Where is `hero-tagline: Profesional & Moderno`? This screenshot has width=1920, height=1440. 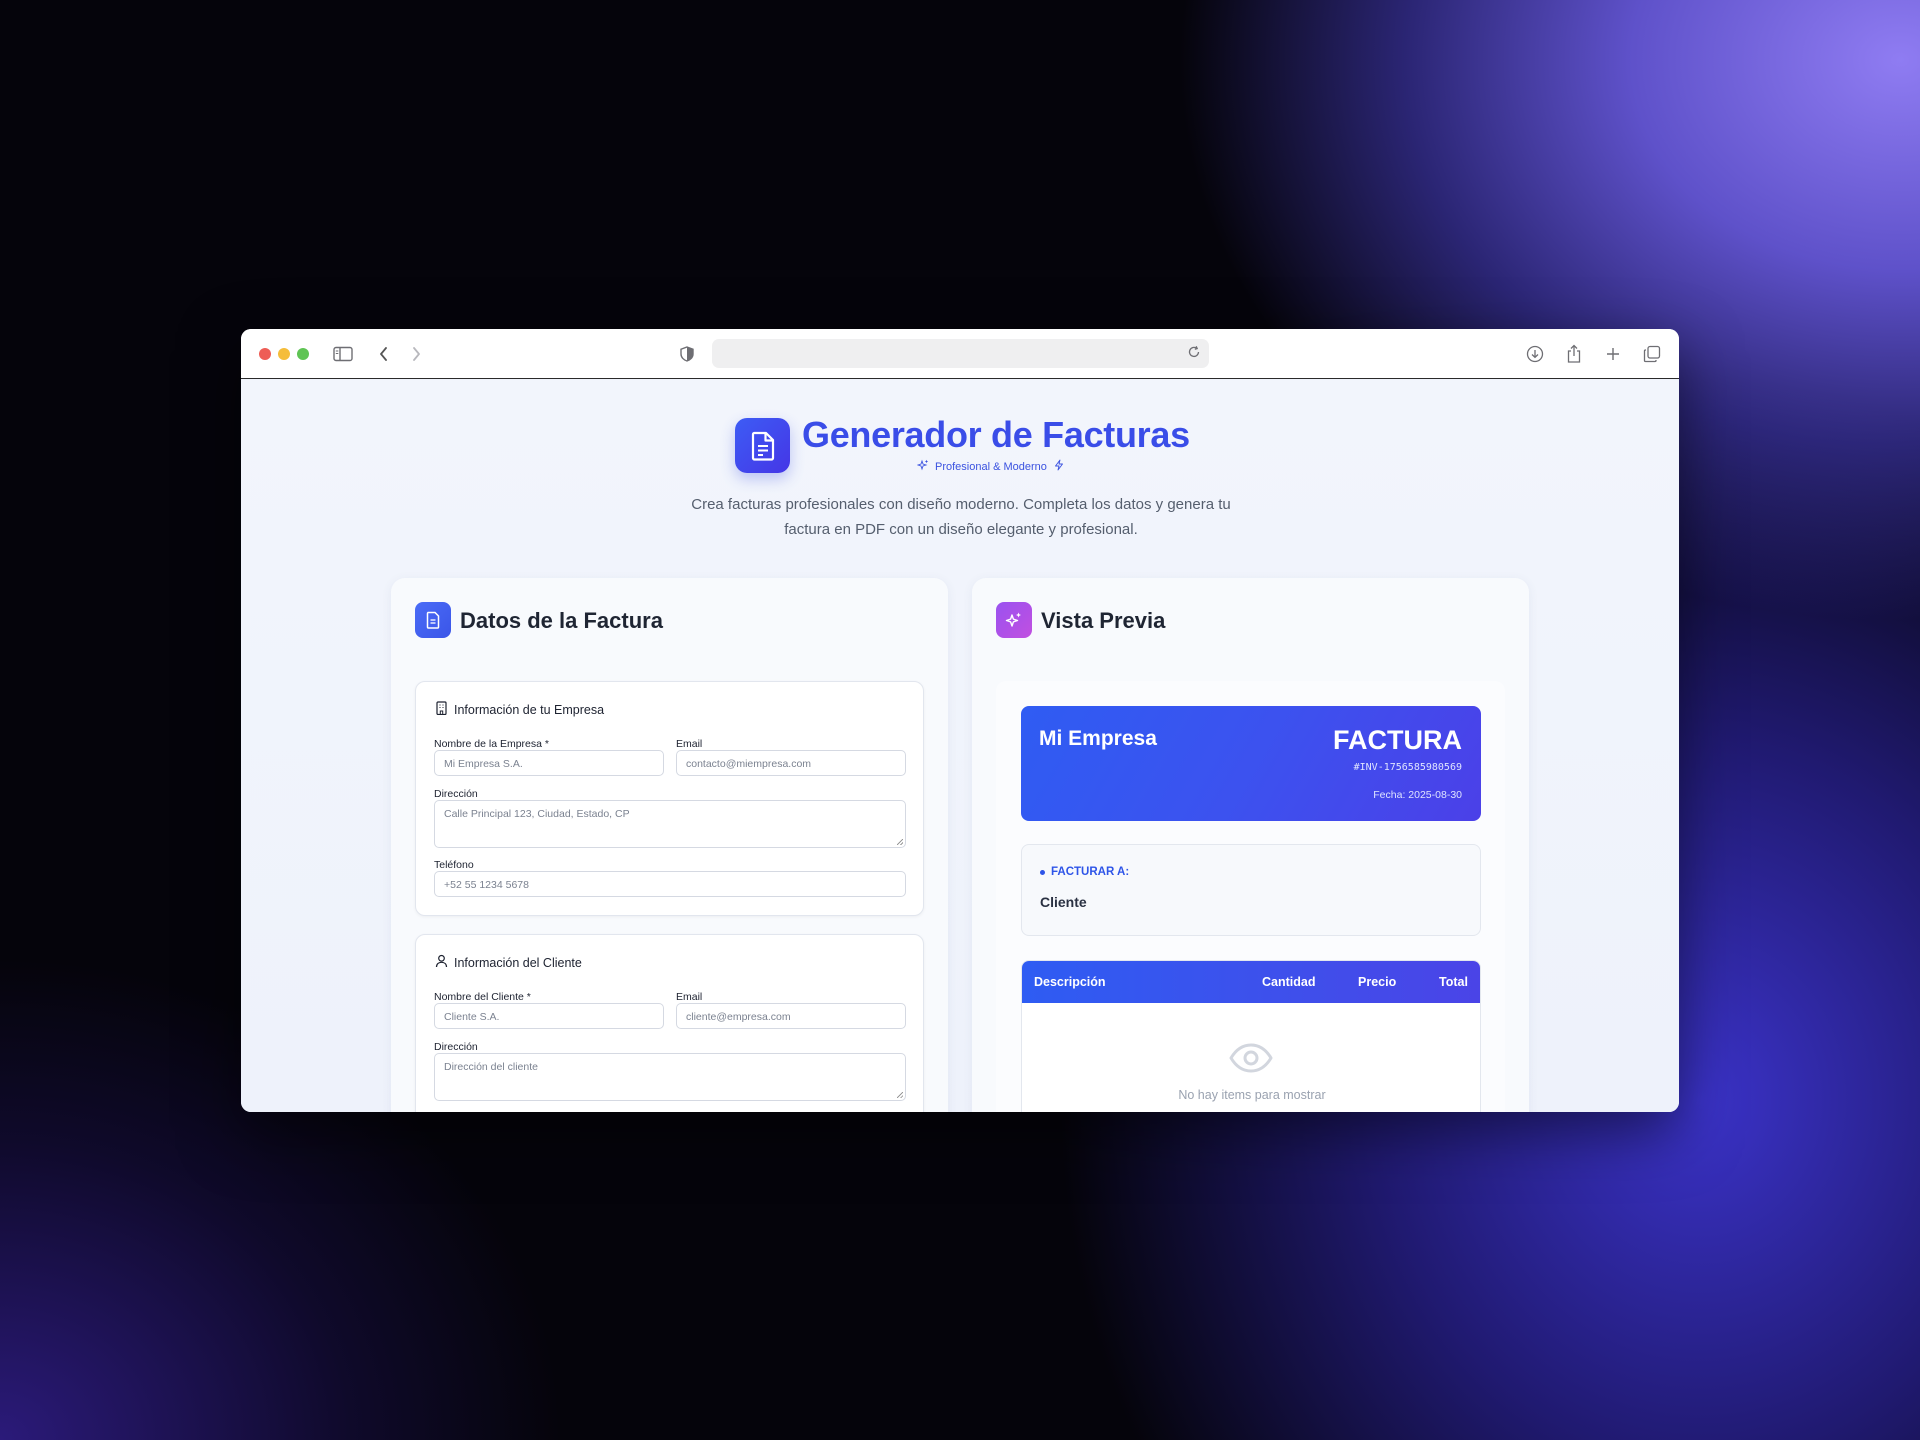 hero-tagline: Profesional & Moderno is located at coordinates (990, 466).